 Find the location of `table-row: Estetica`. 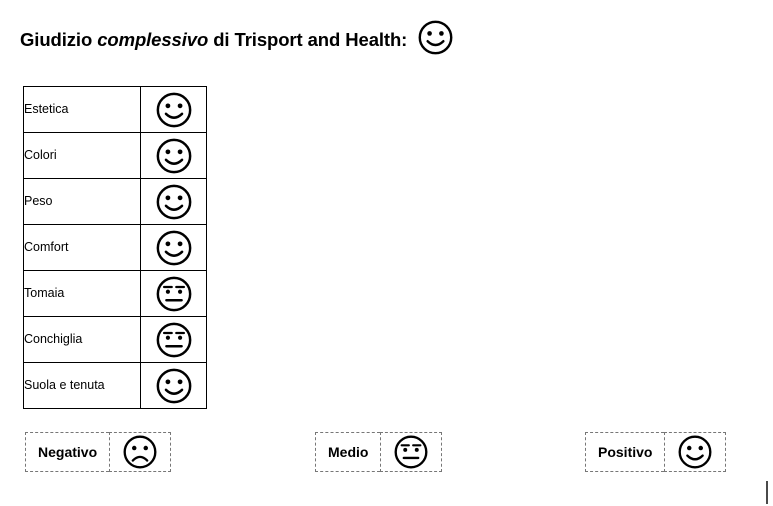

table-row: Estetica is located at coordinates (115, 109).